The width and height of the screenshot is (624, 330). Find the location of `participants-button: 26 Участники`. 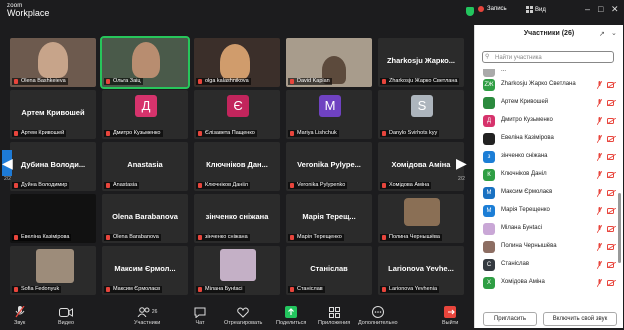

participants-button: 26 Участники is located at coordinates (147, 316).